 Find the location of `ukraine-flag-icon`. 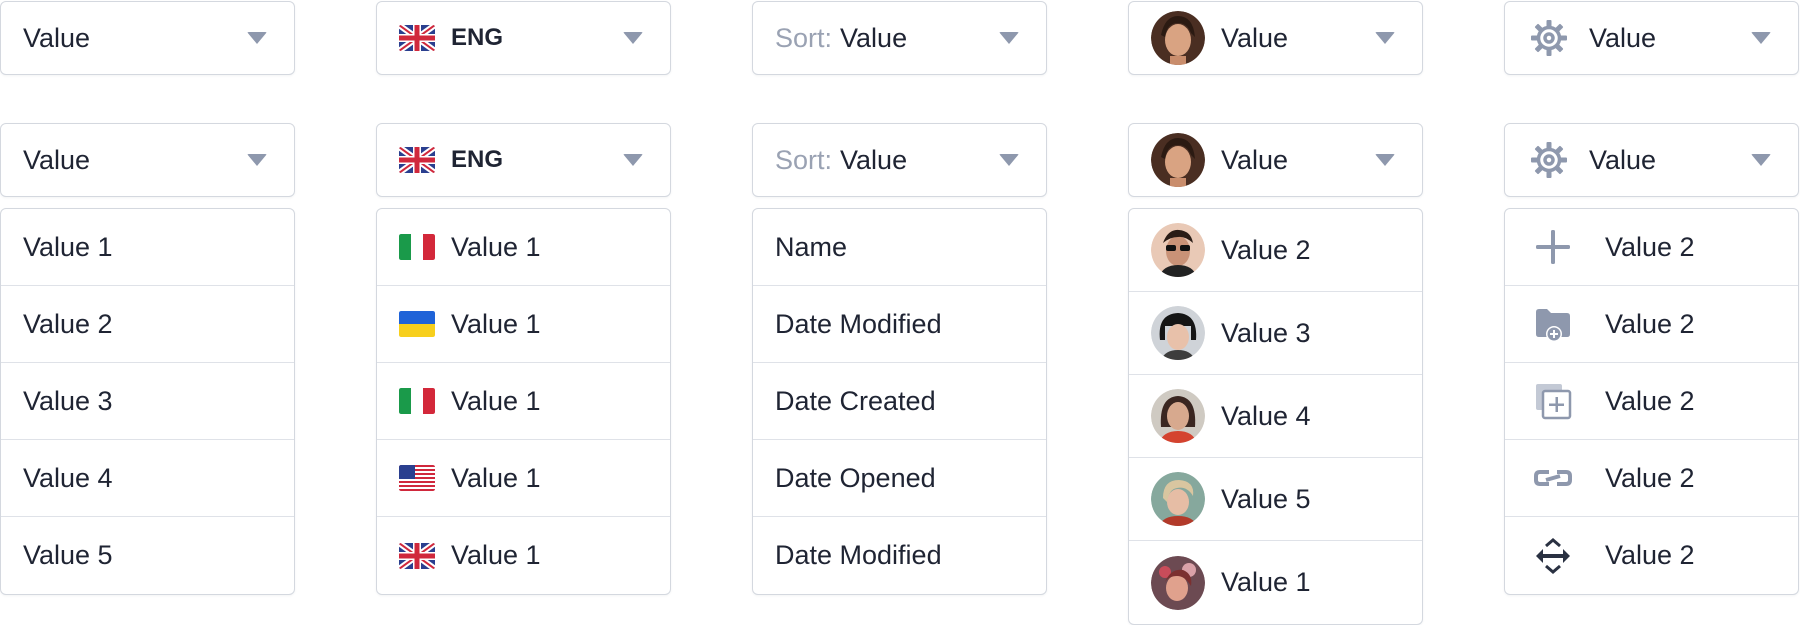

ukraine-flag-icon is located at coordinates (417, 324).